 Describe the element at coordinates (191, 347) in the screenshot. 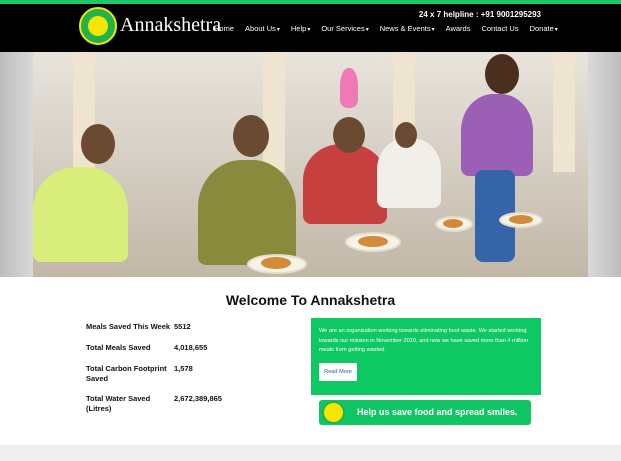

I see `stat-value-total-meals: 4,018,655` at that location.